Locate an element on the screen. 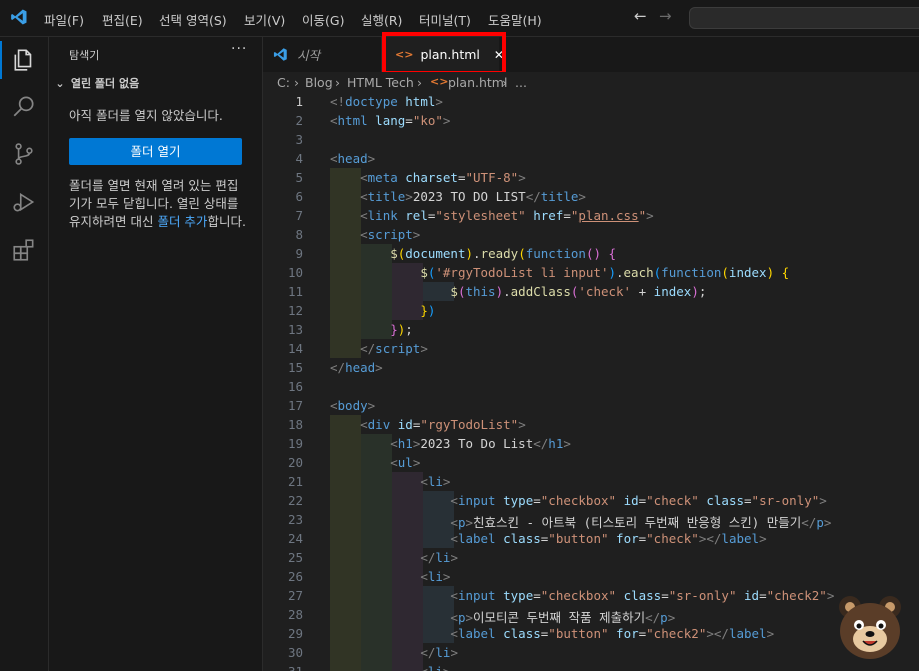 This screenshot has height=671, width=919. vscode-logo-icon is located at coordinates (19, 17).